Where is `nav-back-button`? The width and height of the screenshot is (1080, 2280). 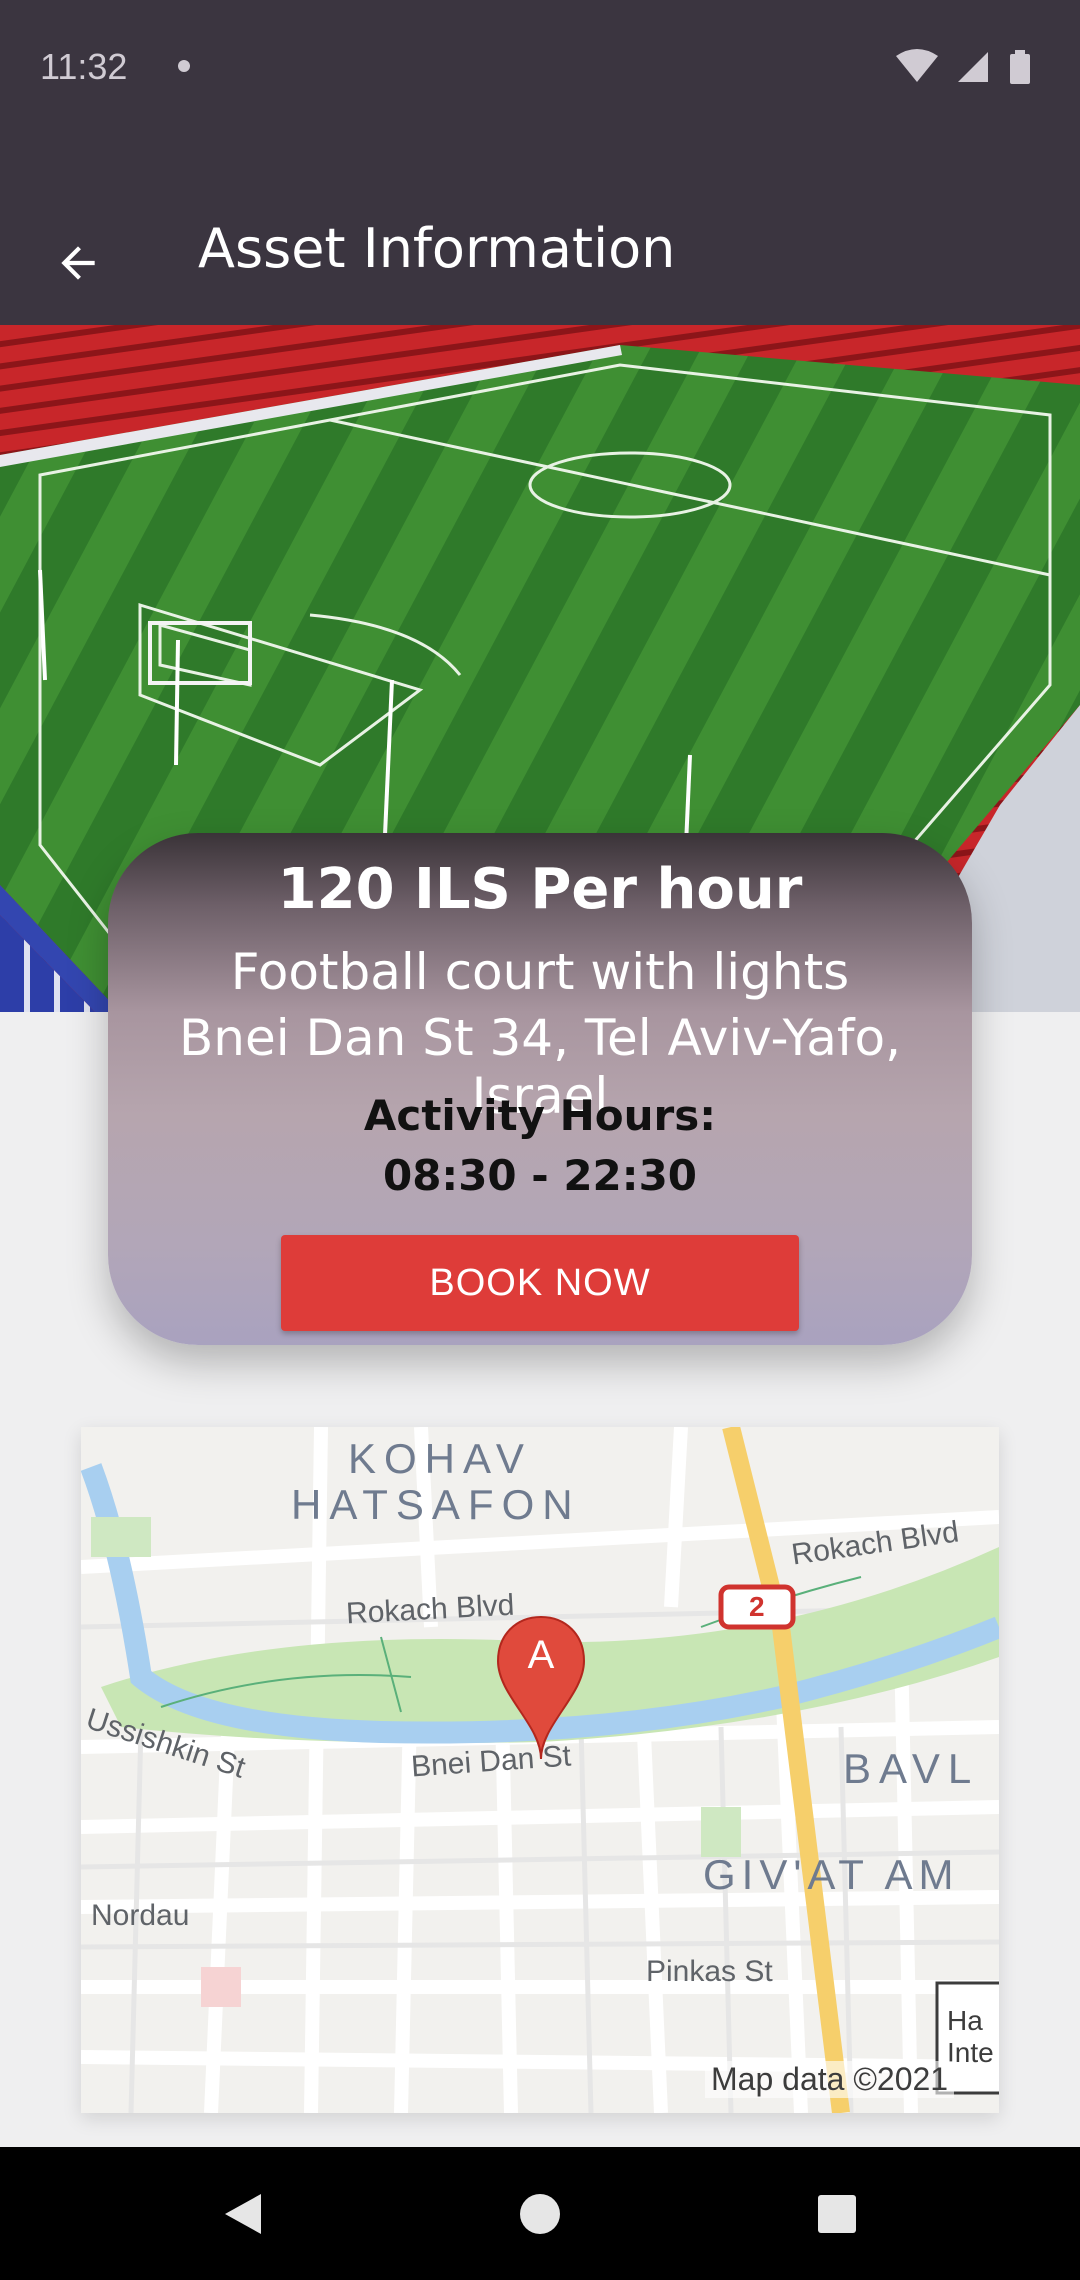 nav-back-button is located at coordinates (243, 2214).